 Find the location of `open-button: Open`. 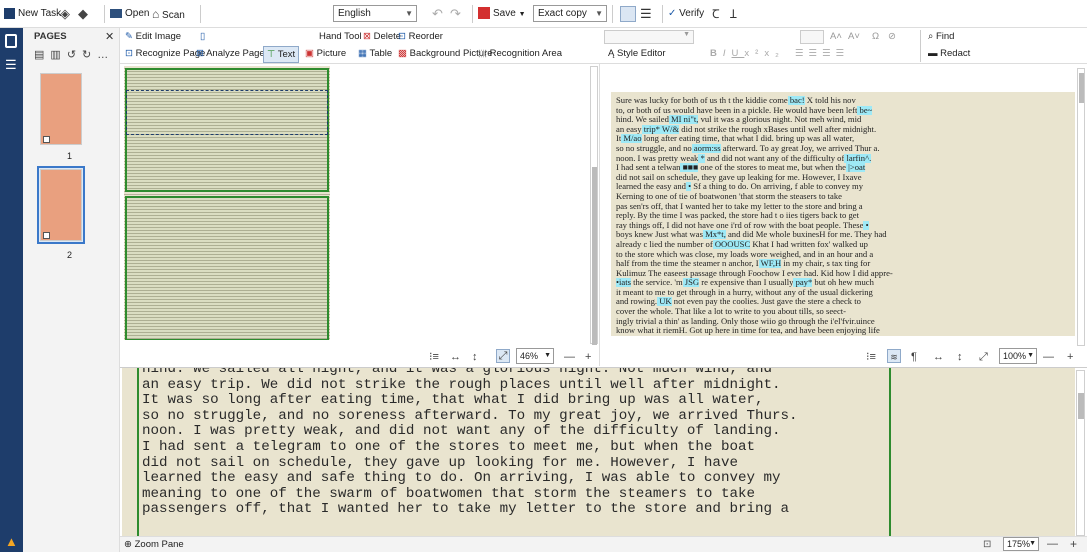

open-button: Open is located at coordinates (129, 14).